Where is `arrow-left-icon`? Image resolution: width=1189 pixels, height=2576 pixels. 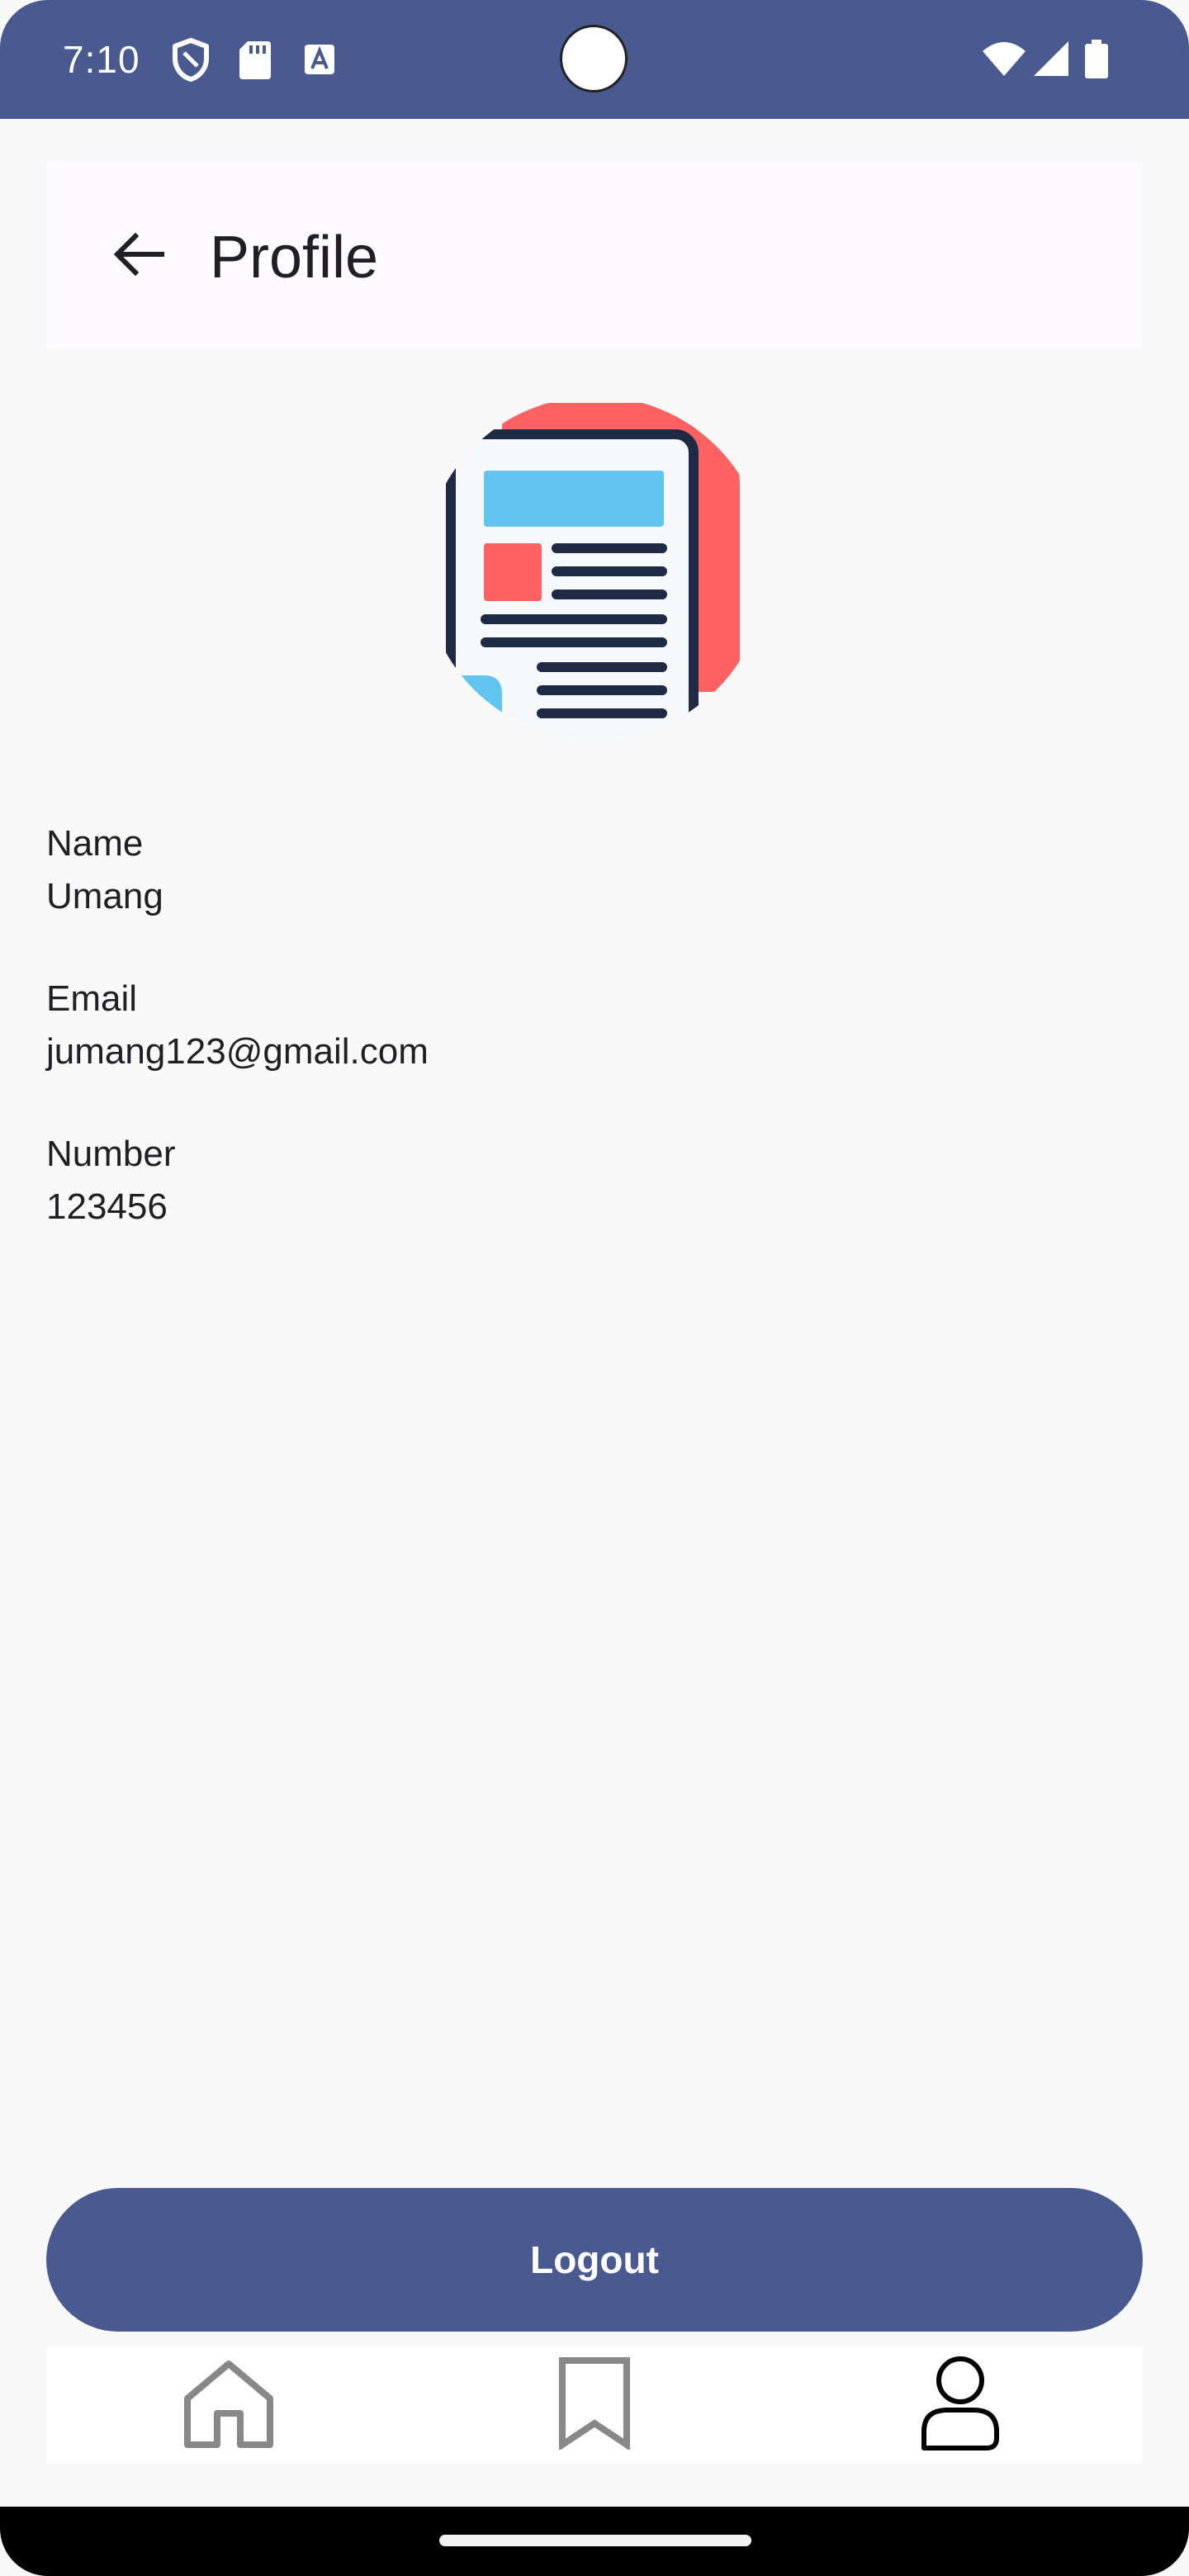 arrow-left-icon is located at coordinates (138, 256).